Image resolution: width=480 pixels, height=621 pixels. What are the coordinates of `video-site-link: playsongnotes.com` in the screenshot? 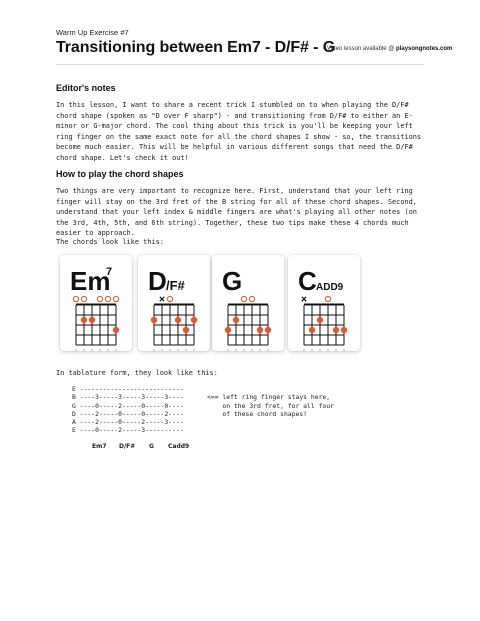 It's located at (424, 49).